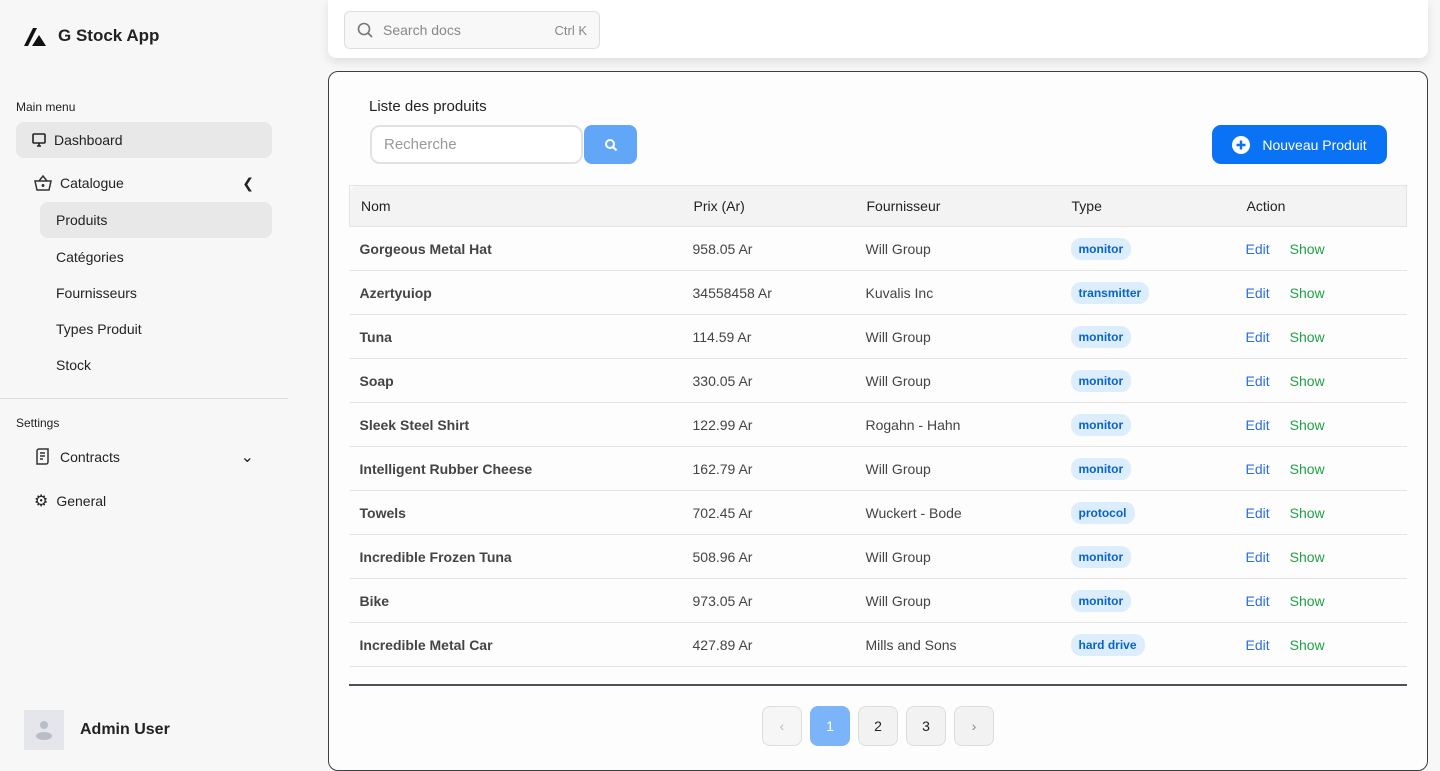 This screenshot has height=771, width=1440. What do you see at coordinates (156, 220) in the screenshot?
I see `sidebar-item-produits: Produits` at bounding box center [156, 220].